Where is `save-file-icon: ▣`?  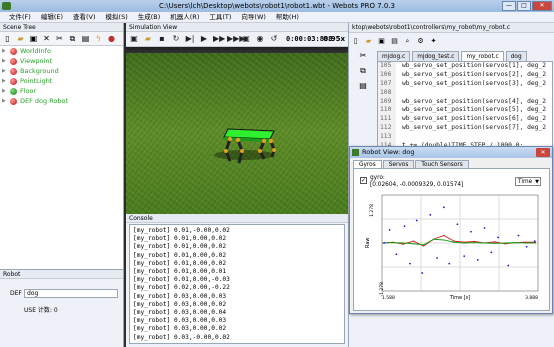 save-file-icon: ▣ is located at coordinates (381, 41).